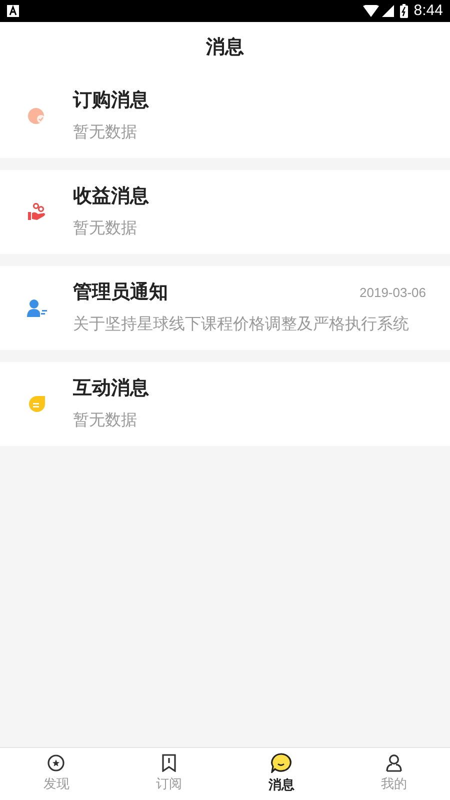 This screenshot has width=450, height=800. I want to click on message-title: 订购消息, so click(111, 100).